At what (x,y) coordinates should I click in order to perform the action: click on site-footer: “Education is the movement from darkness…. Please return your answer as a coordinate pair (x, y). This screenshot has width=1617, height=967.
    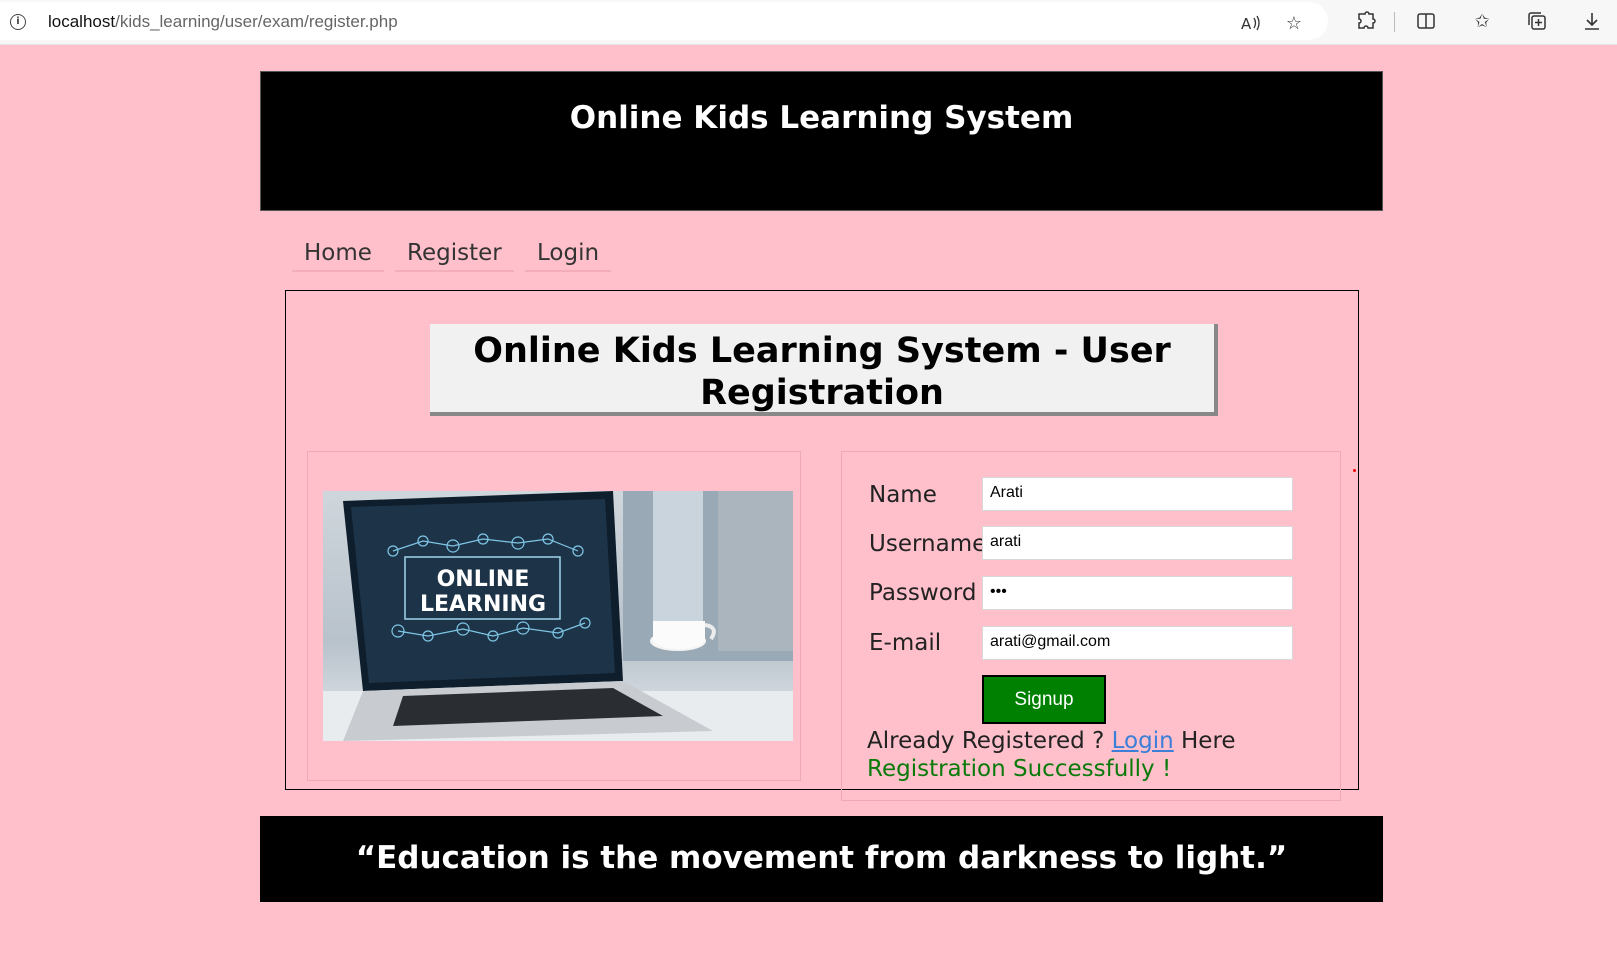
    Looking at the image, I should click on (821, 859).